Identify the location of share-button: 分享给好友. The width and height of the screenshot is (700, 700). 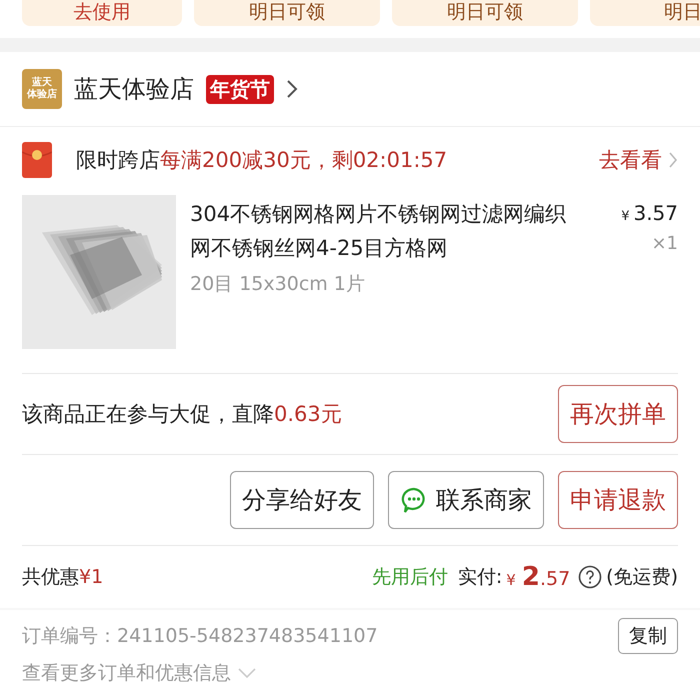
(302, 500).